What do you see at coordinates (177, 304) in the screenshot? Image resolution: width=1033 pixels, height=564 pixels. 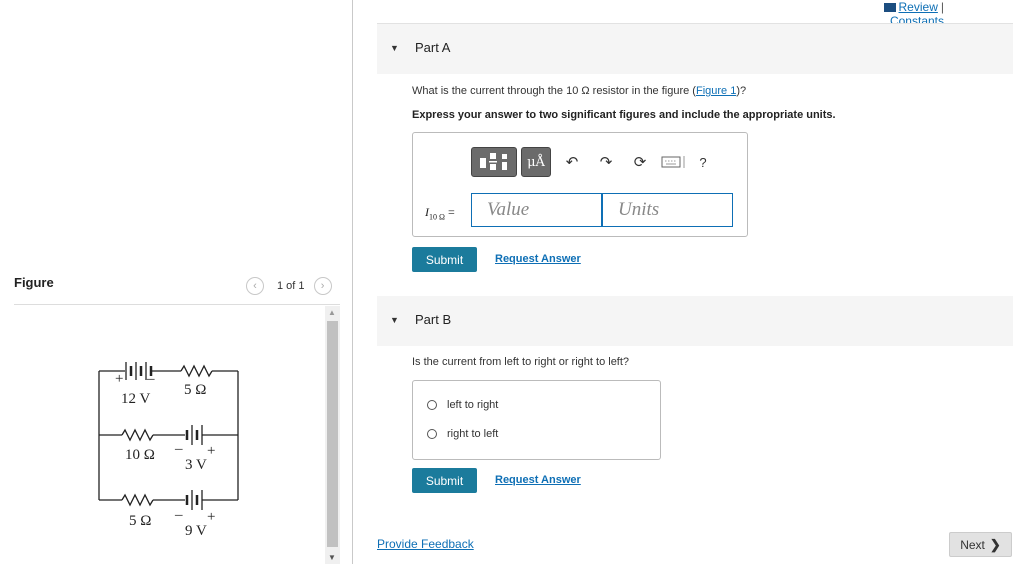 I see `figure-divider` at bounding box center [177, 304].